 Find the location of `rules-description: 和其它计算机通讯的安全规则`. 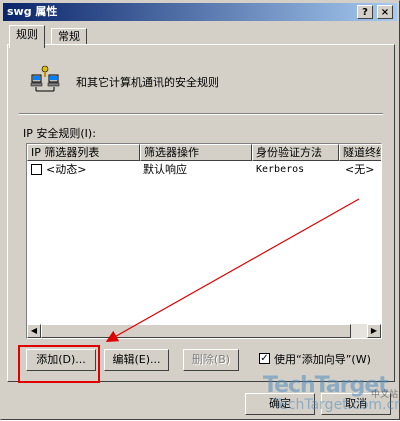

rules-description: 和其它计算机通讯的安全规则 is located at coordinates (147, 82).